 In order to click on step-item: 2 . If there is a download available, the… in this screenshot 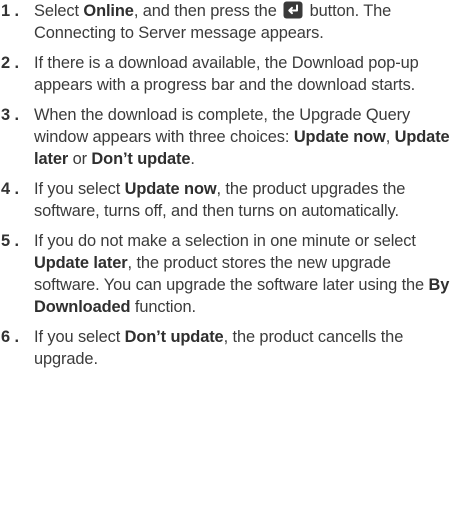, I will do `click(225, 74)`.